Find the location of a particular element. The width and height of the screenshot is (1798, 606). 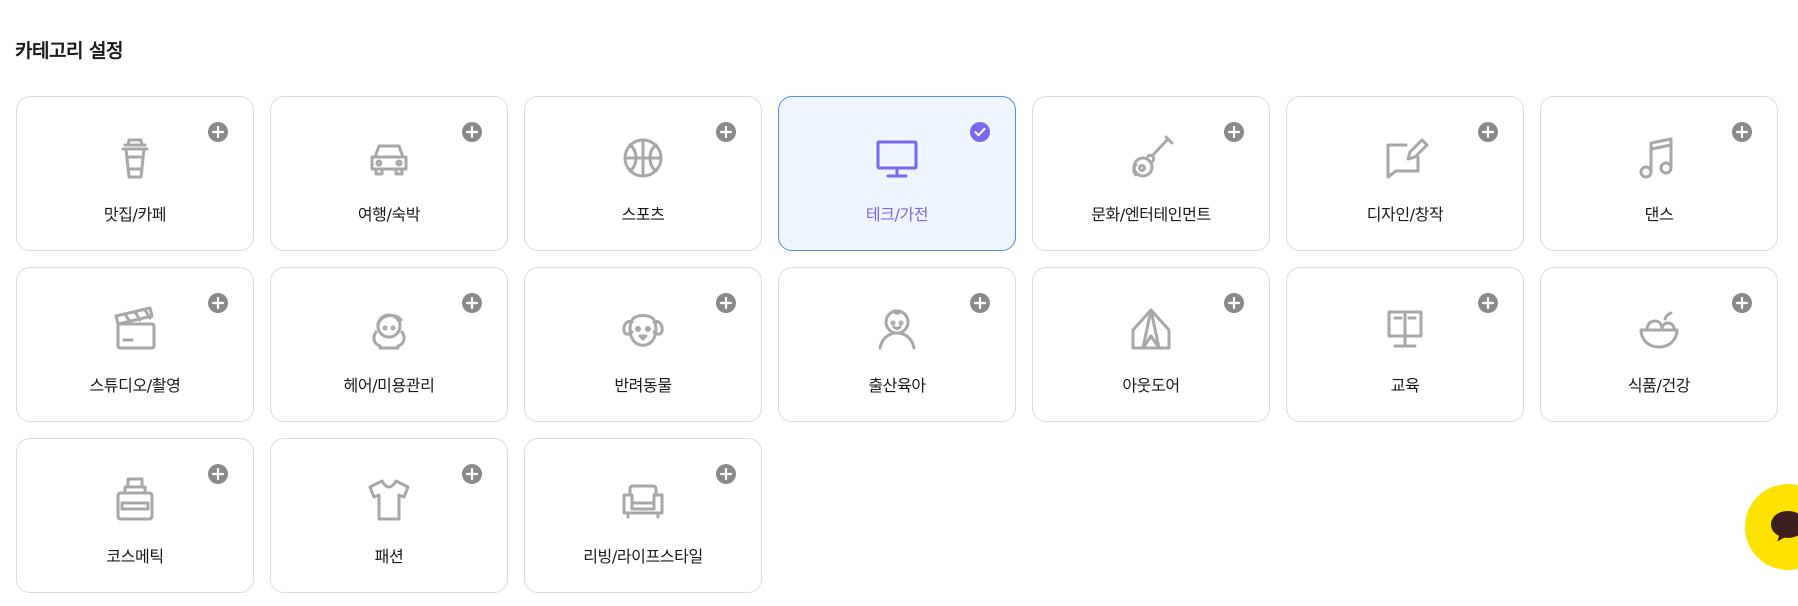

category-card: 맛집/카페 is located at coordinates (135, 173).